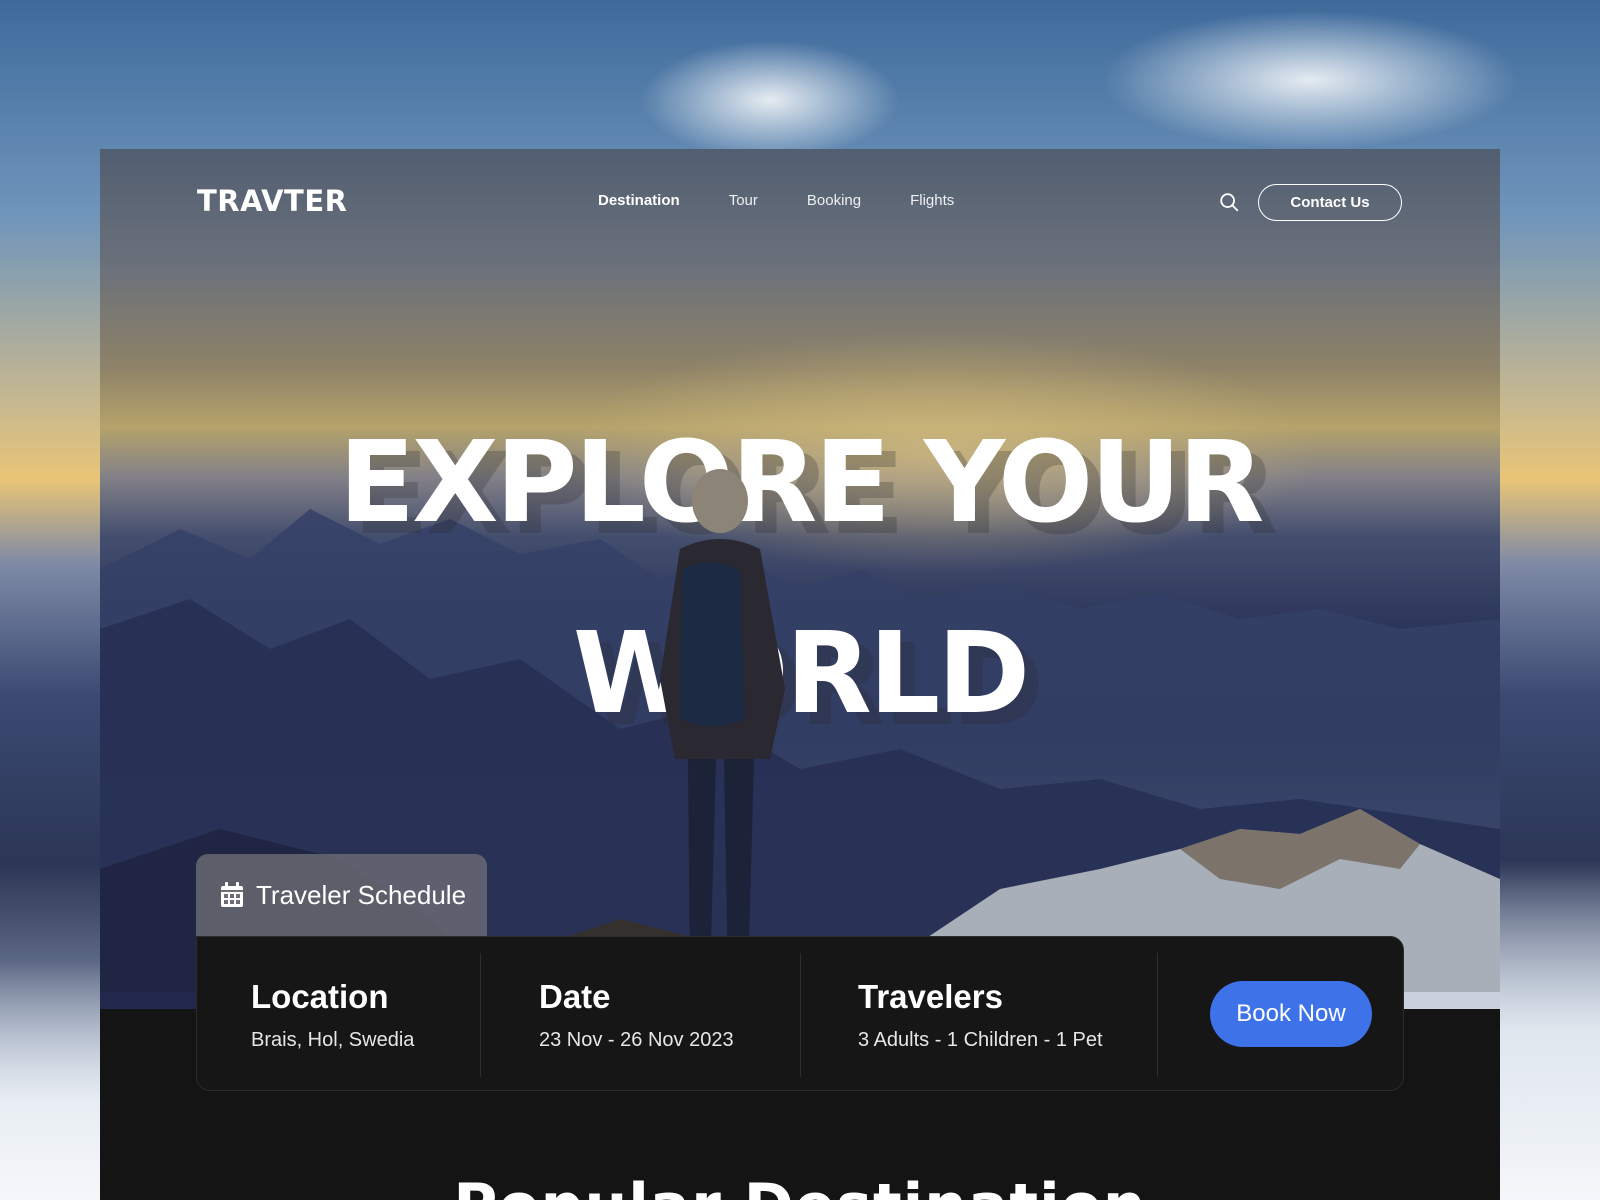 The width and height of the screenshot is (1600, 1200). What do you see at coordinates (361, 894) in the screenshot?
I see `traveler-schedule-label: Traveler Schedule` at bounding box center [361, 894].